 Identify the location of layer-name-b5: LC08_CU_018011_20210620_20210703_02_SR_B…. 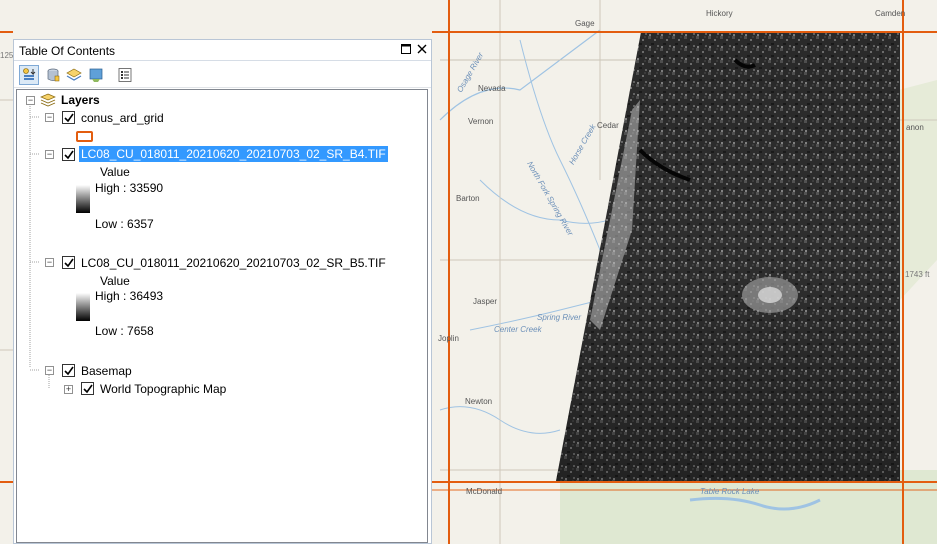
(233, 263).